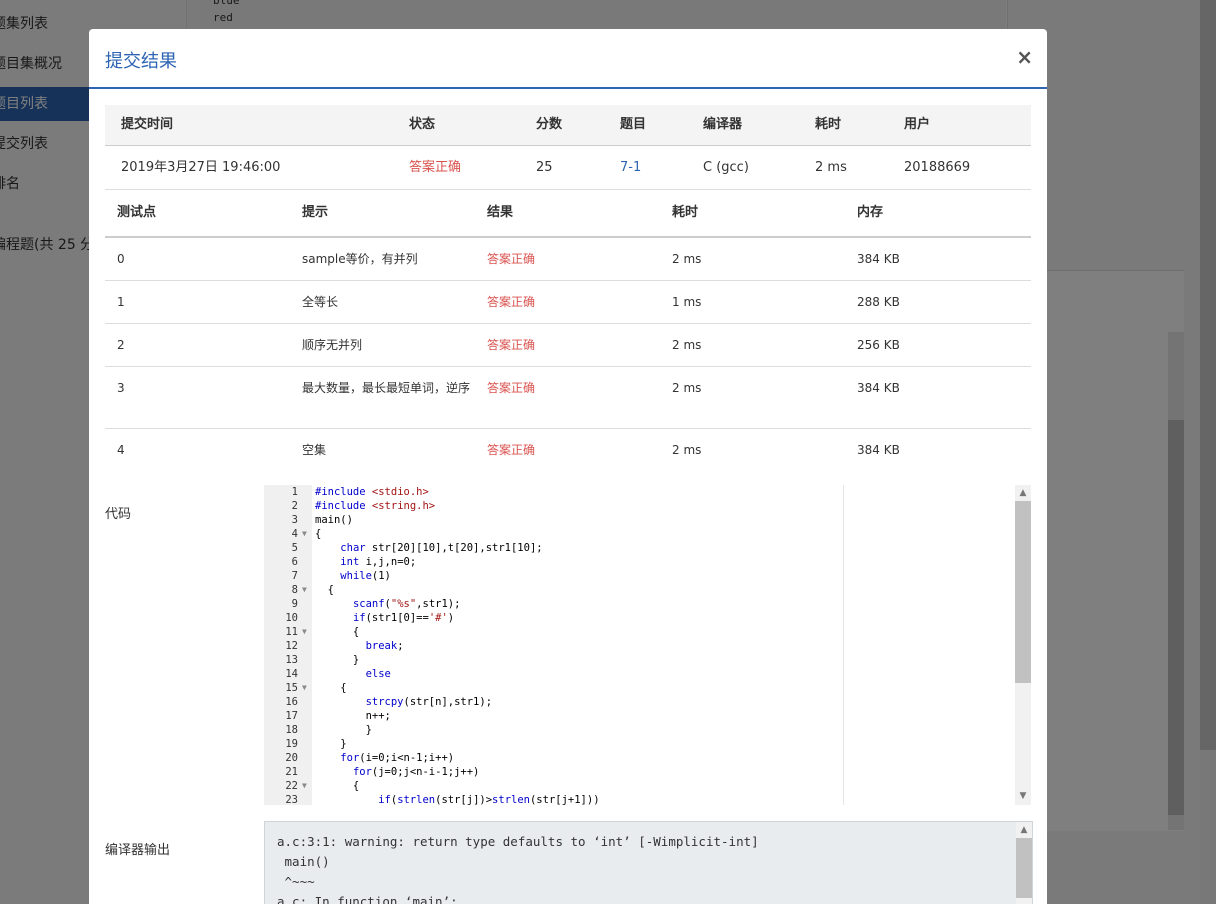 This screenshot has width=1216, height=904. What do you see at coordinates (723, 124) in the screenshot?
I see `column-header: 编译器` at bounding box center [723, 124].